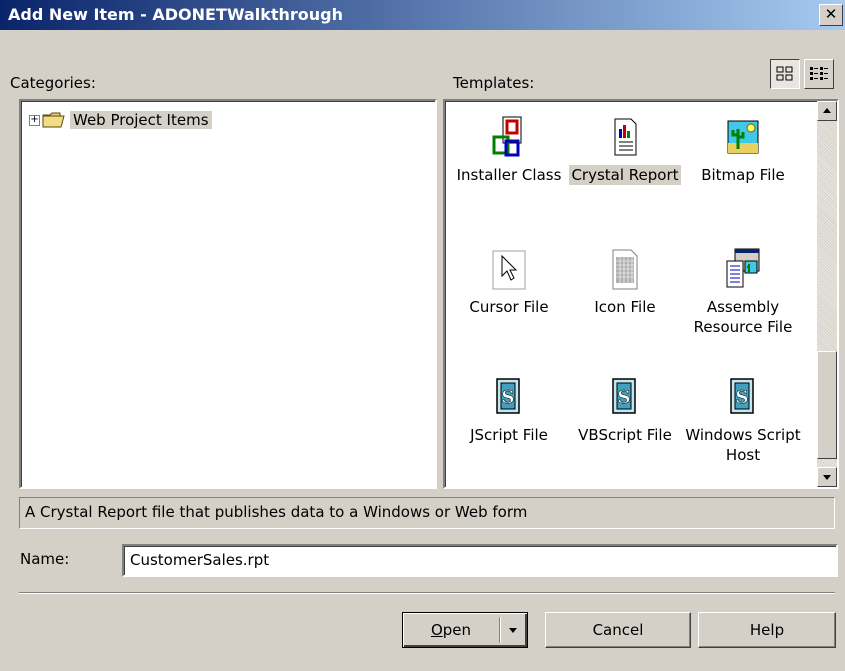 The image size is (845, 671). I want to click on open-label-rest: pen, so click(457, 630).